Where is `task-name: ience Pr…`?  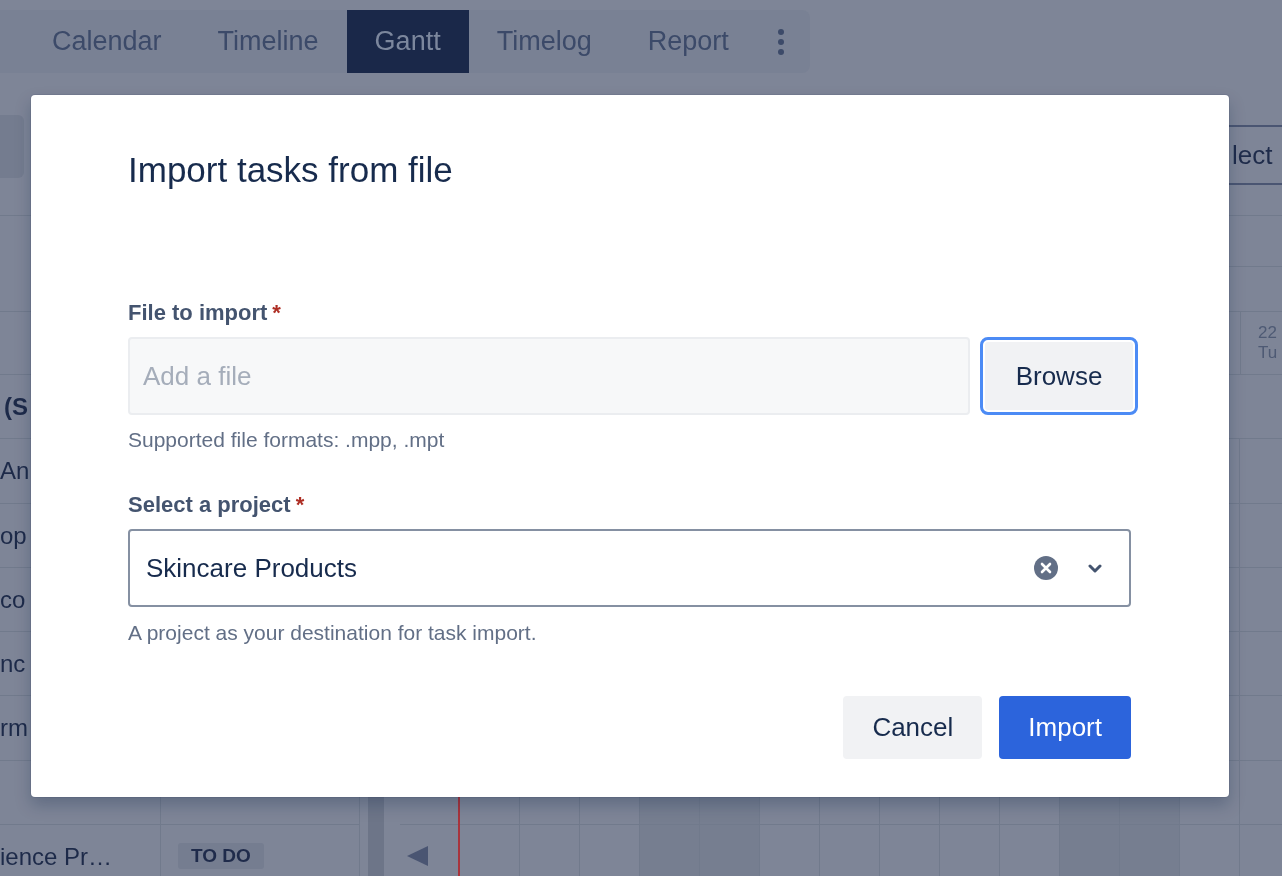 task-name: ience Pr… is located at coordinates (56, 857).